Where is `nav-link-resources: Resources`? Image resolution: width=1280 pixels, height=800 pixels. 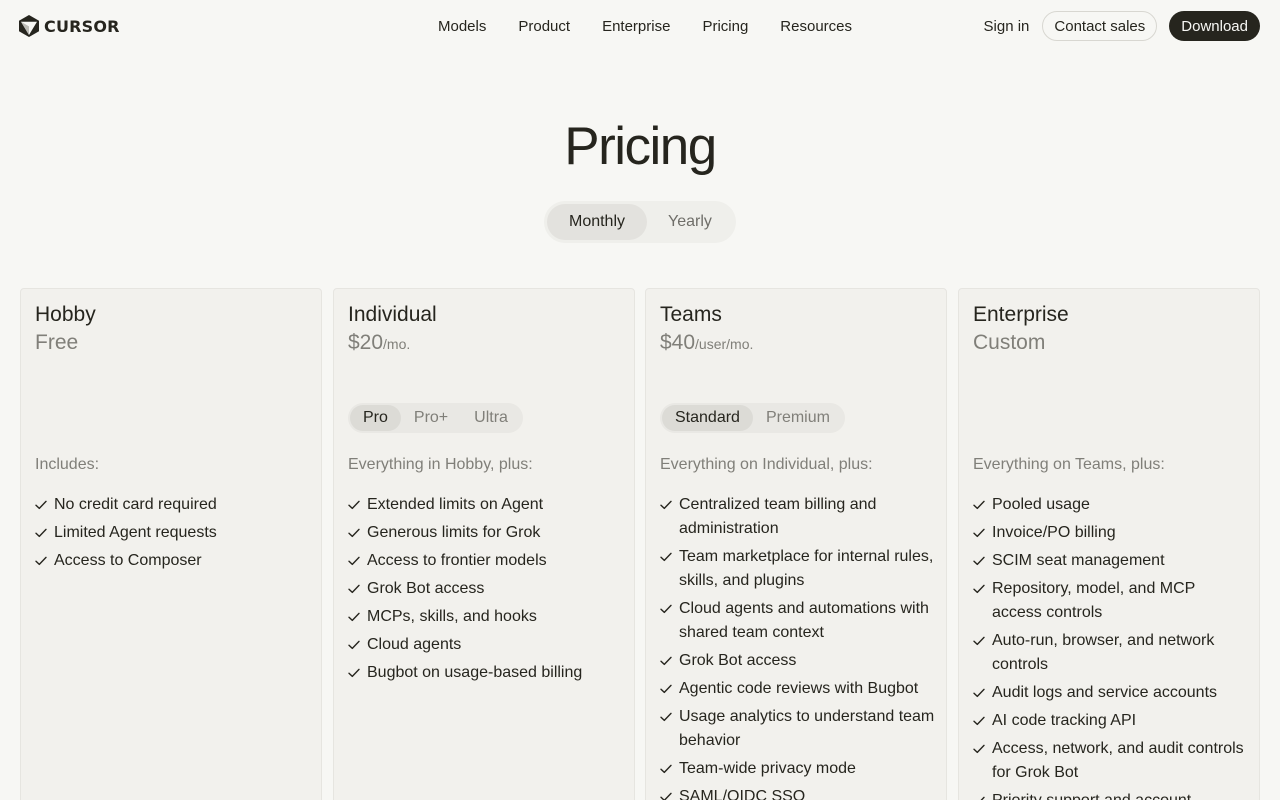
nav-link-resources: Resources is located at coordinates (816, 26).